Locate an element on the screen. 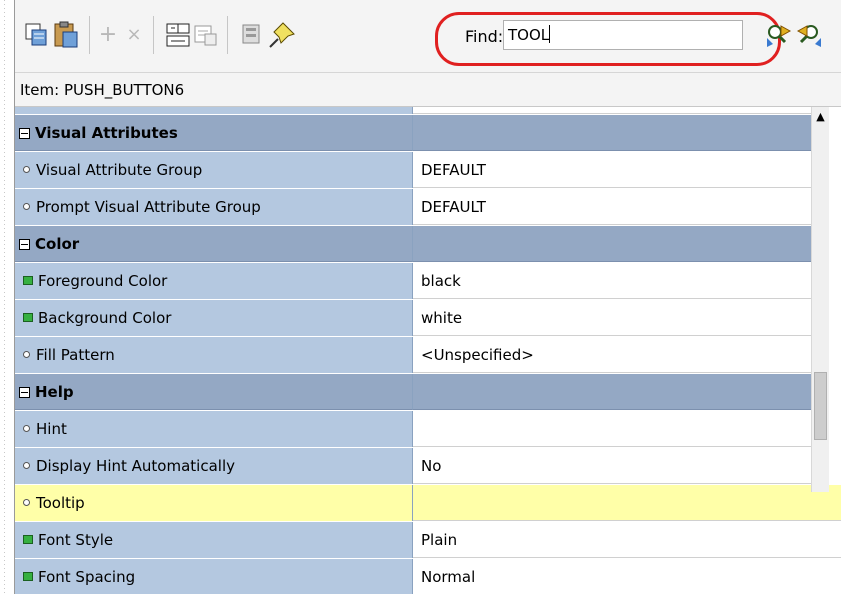 The height and width of the screenshot is (594, 841). window-left-edge is located at coordinates (7, 297).